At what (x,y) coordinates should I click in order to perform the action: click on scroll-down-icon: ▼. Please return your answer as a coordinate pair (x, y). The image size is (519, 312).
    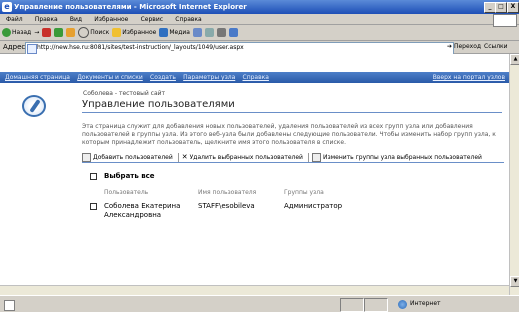
    Looking at the image, I should click on (514, 281).